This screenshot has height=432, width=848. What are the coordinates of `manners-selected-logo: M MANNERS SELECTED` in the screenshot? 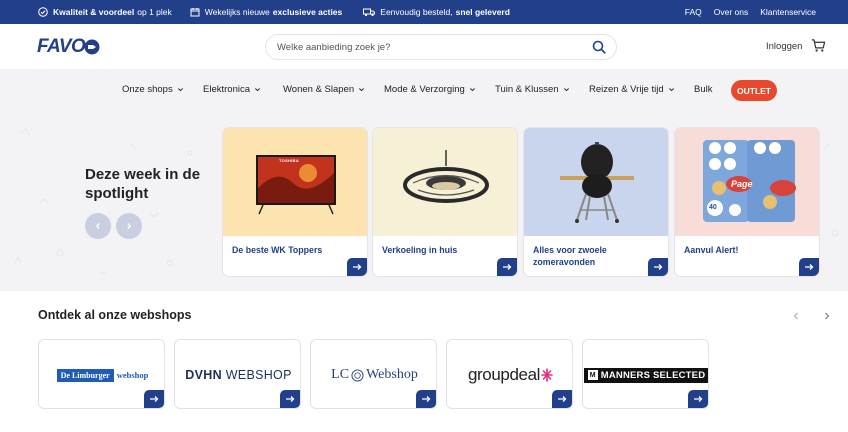 It's located at (645, 375).